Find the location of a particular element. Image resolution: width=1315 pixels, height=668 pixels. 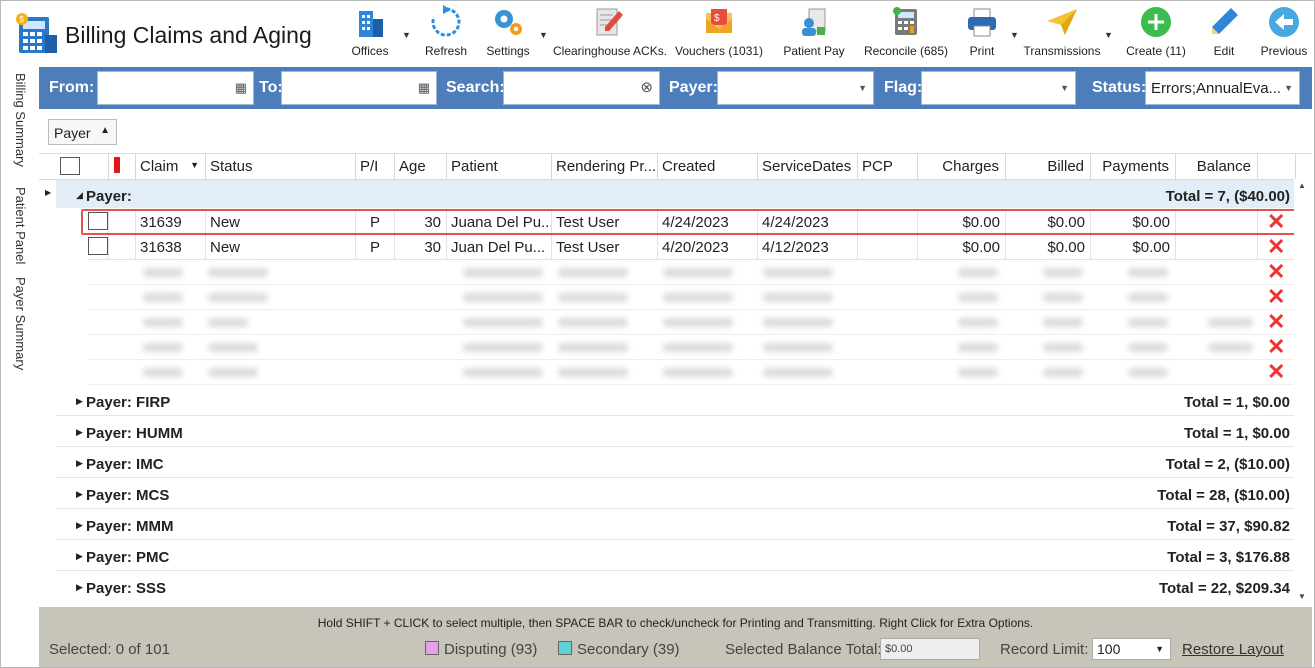

offices-building-icon is located at coordinates (371, 24).